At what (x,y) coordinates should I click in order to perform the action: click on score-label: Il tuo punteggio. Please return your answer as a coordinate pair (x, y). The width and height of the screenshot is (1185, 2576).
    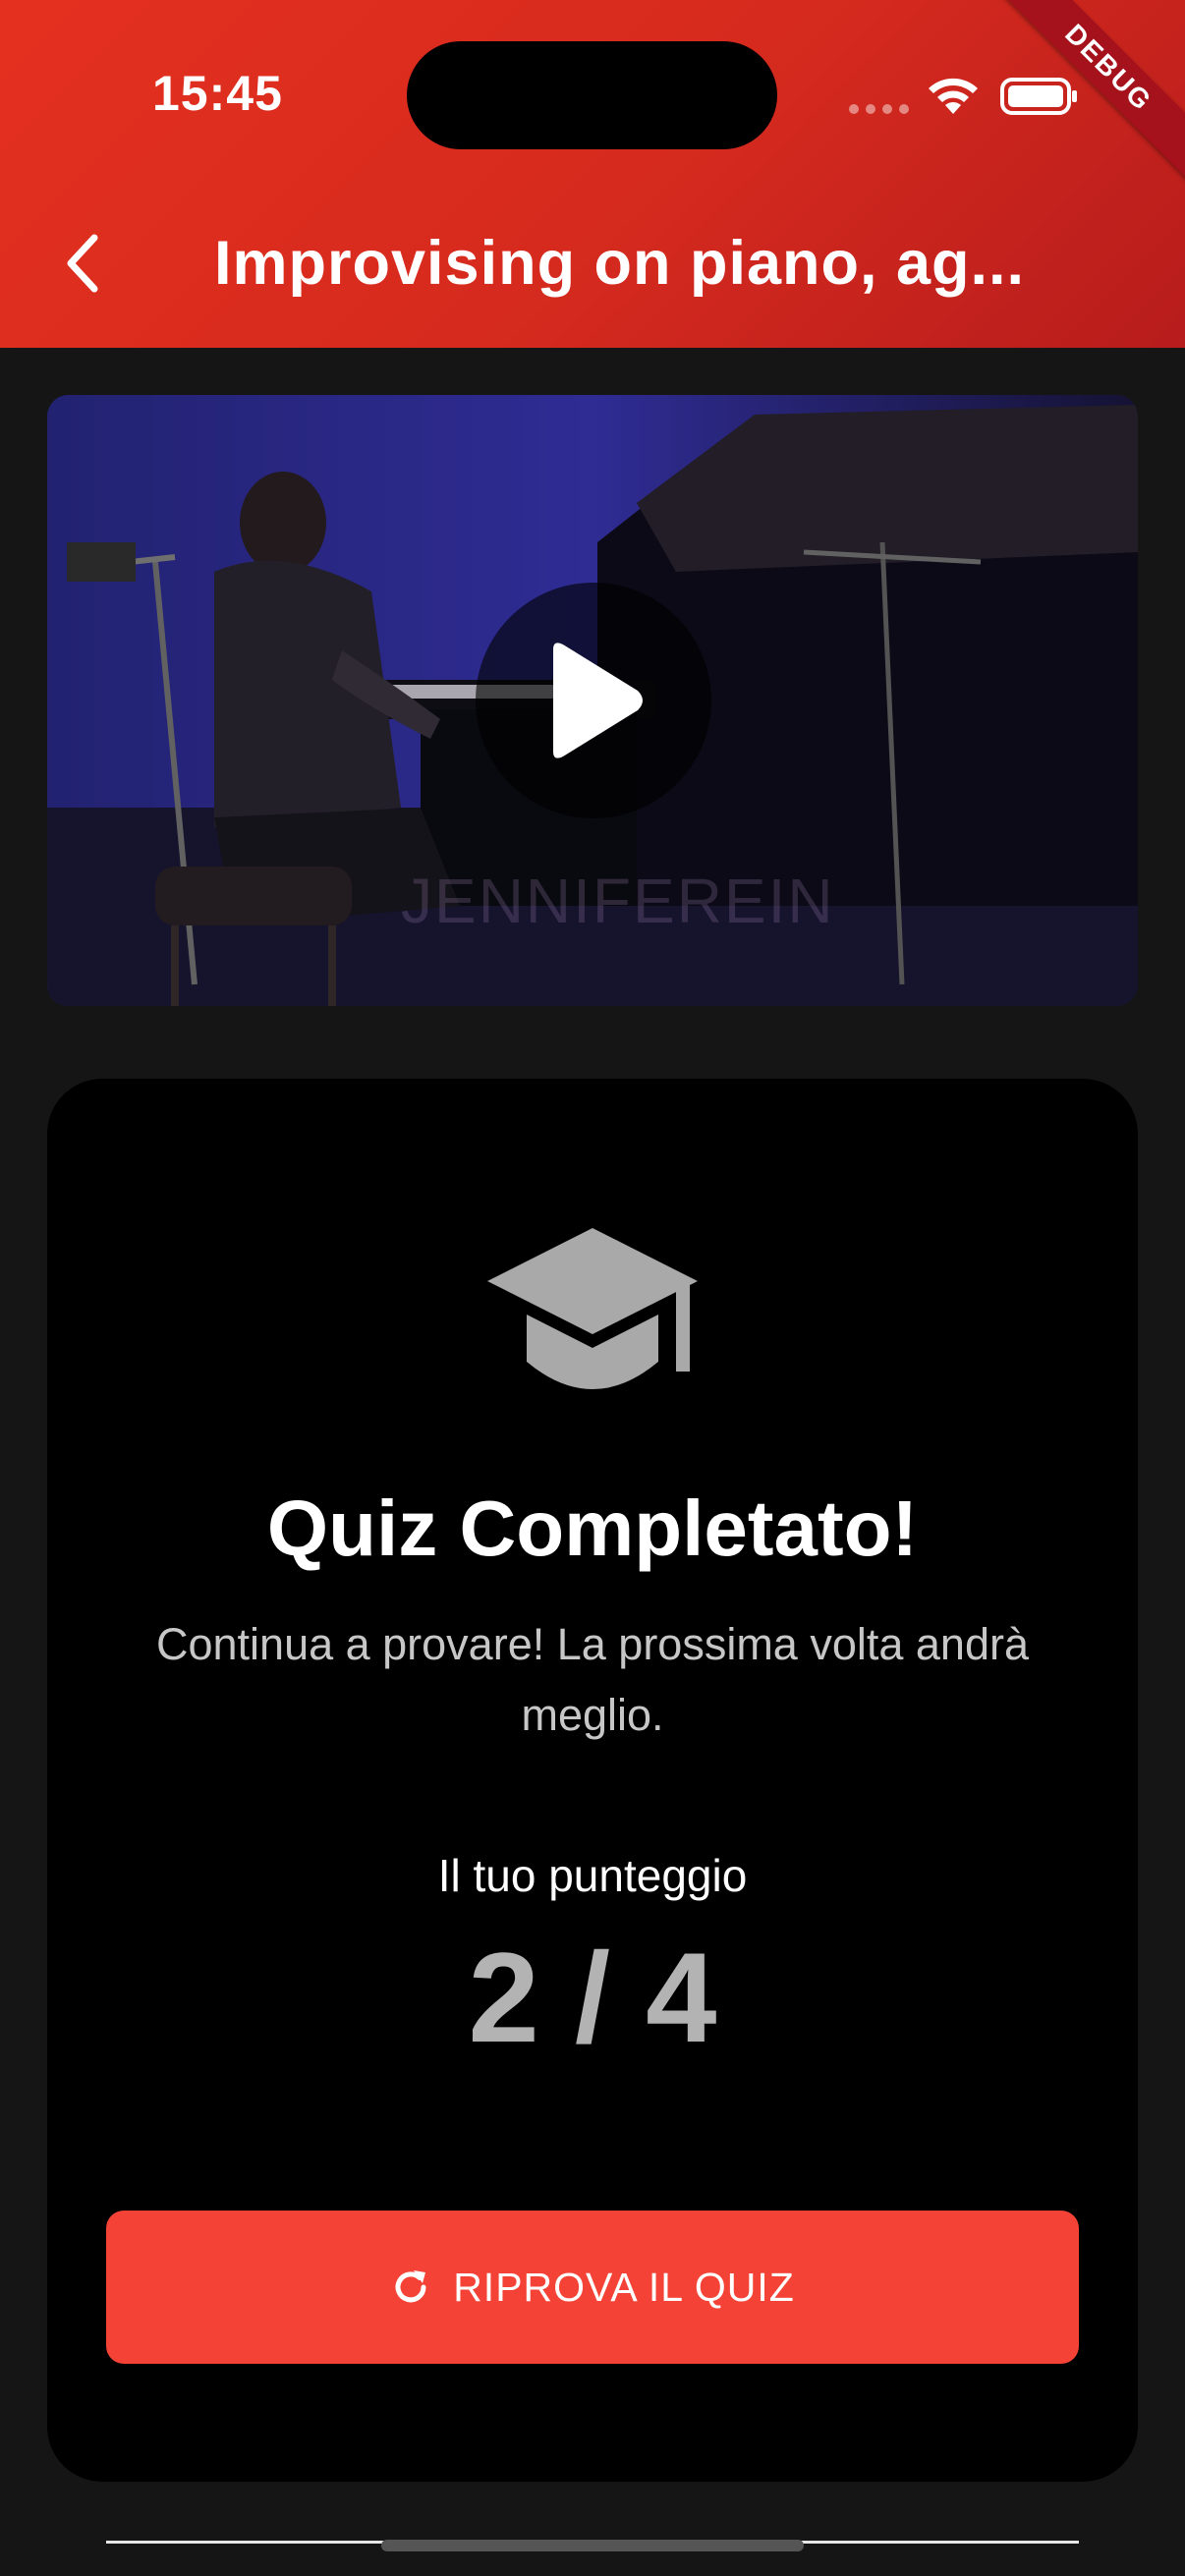
    Looking at the image, I should click on (592, 1875).